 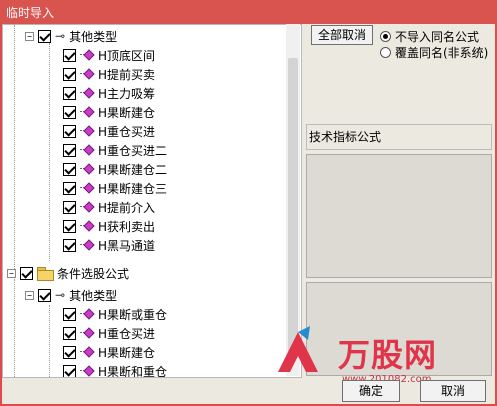 I want to click on tree-item: H获利卖出, so click(x=109, y=226).